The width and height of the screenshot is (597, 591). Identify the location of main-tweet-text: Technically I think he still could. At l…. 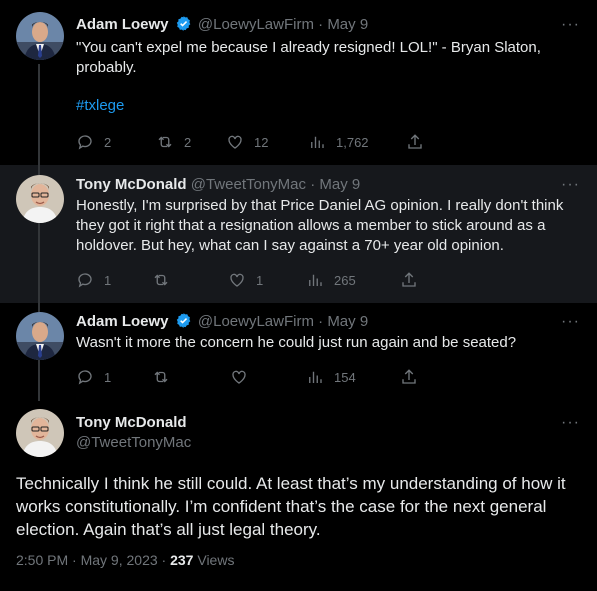
(291, 506).